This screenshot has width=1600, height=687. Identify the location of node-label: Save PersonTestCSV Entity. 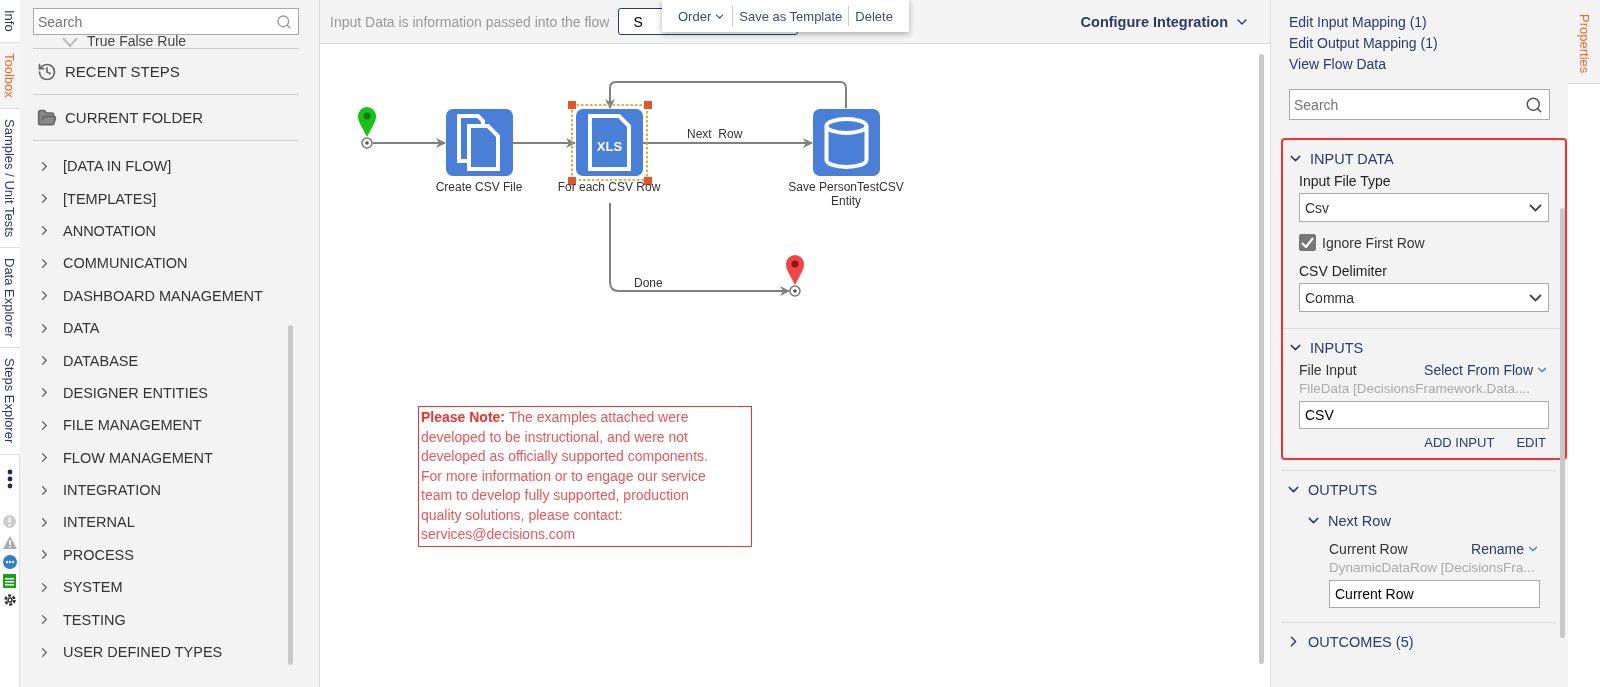
(846, 194).